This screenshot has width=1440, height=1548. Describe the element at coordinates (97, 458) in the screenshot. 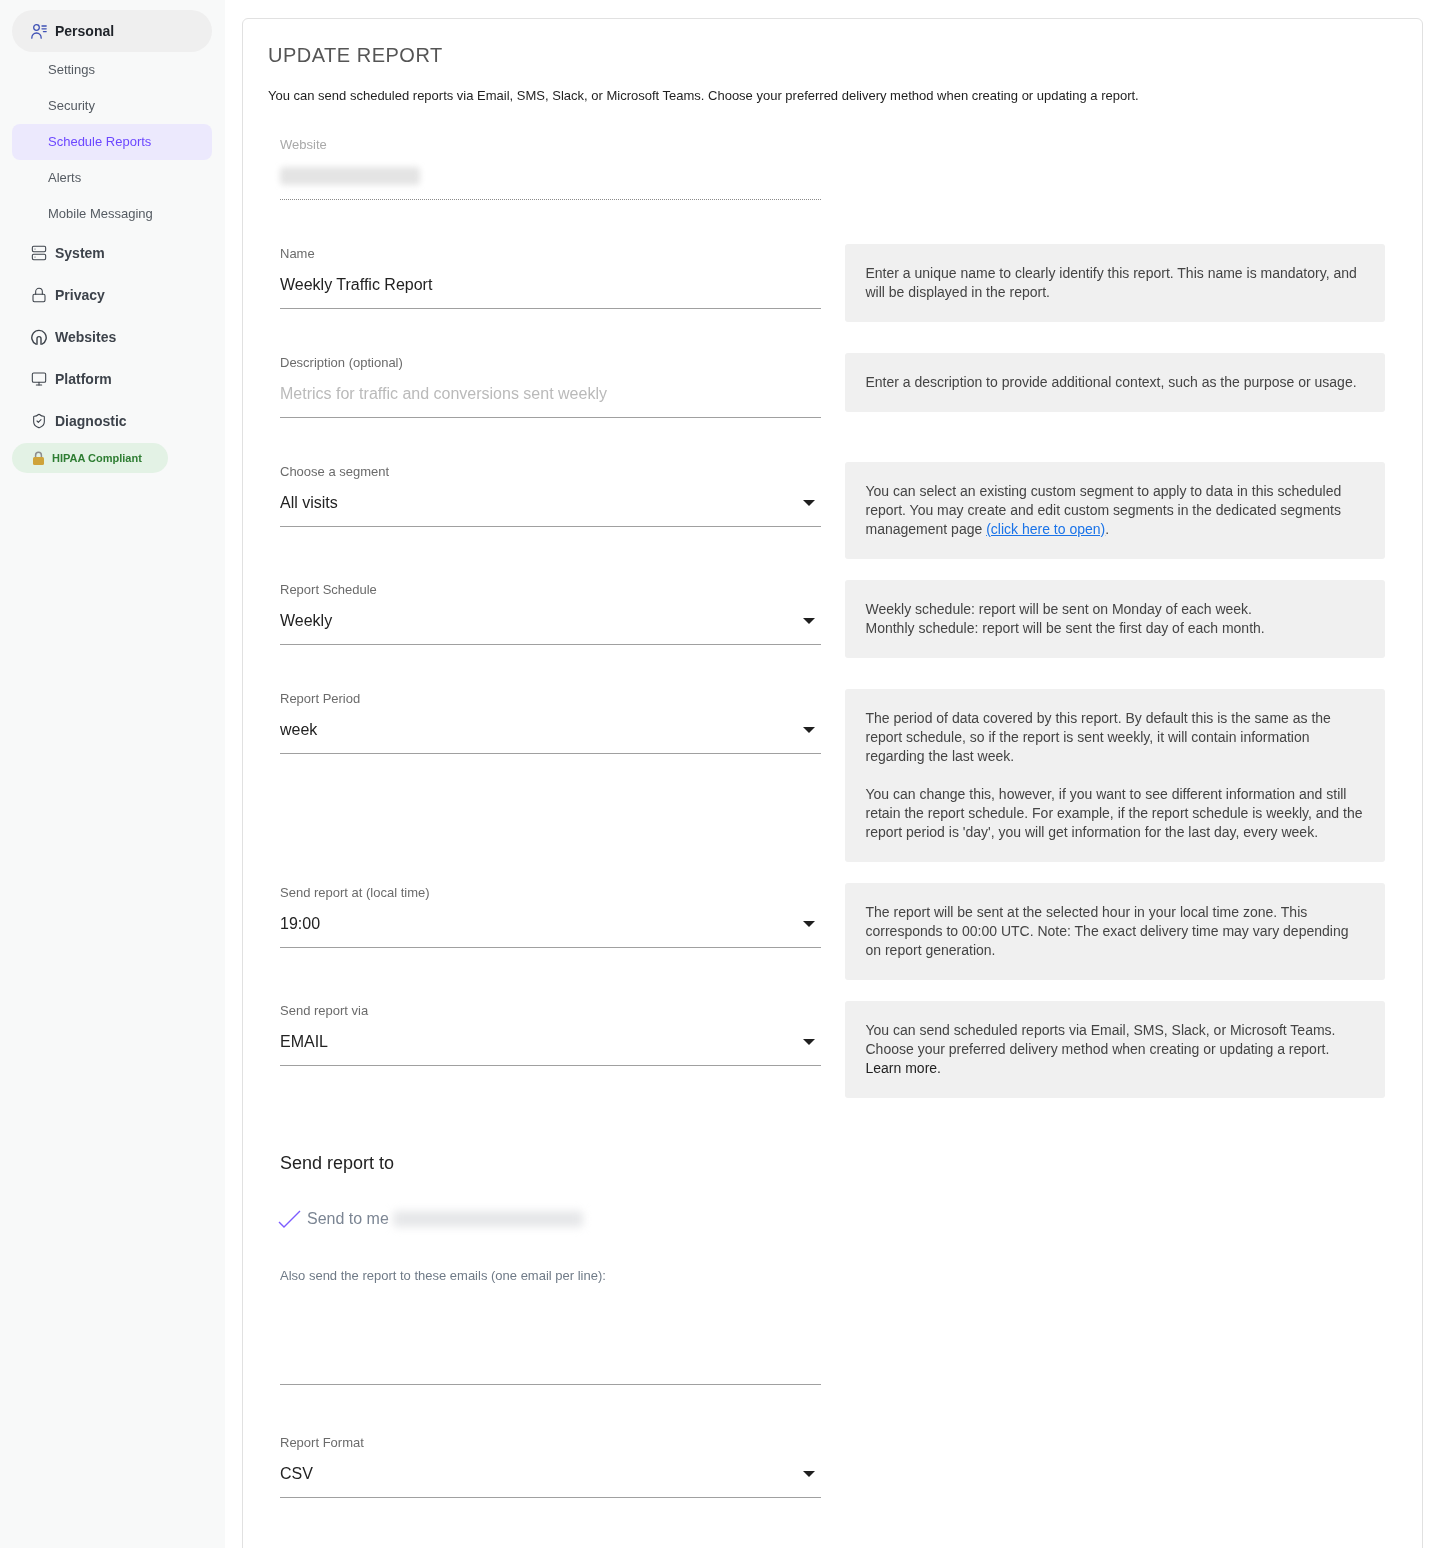

I see `badge-label: HIPAA Compliant` at that location.